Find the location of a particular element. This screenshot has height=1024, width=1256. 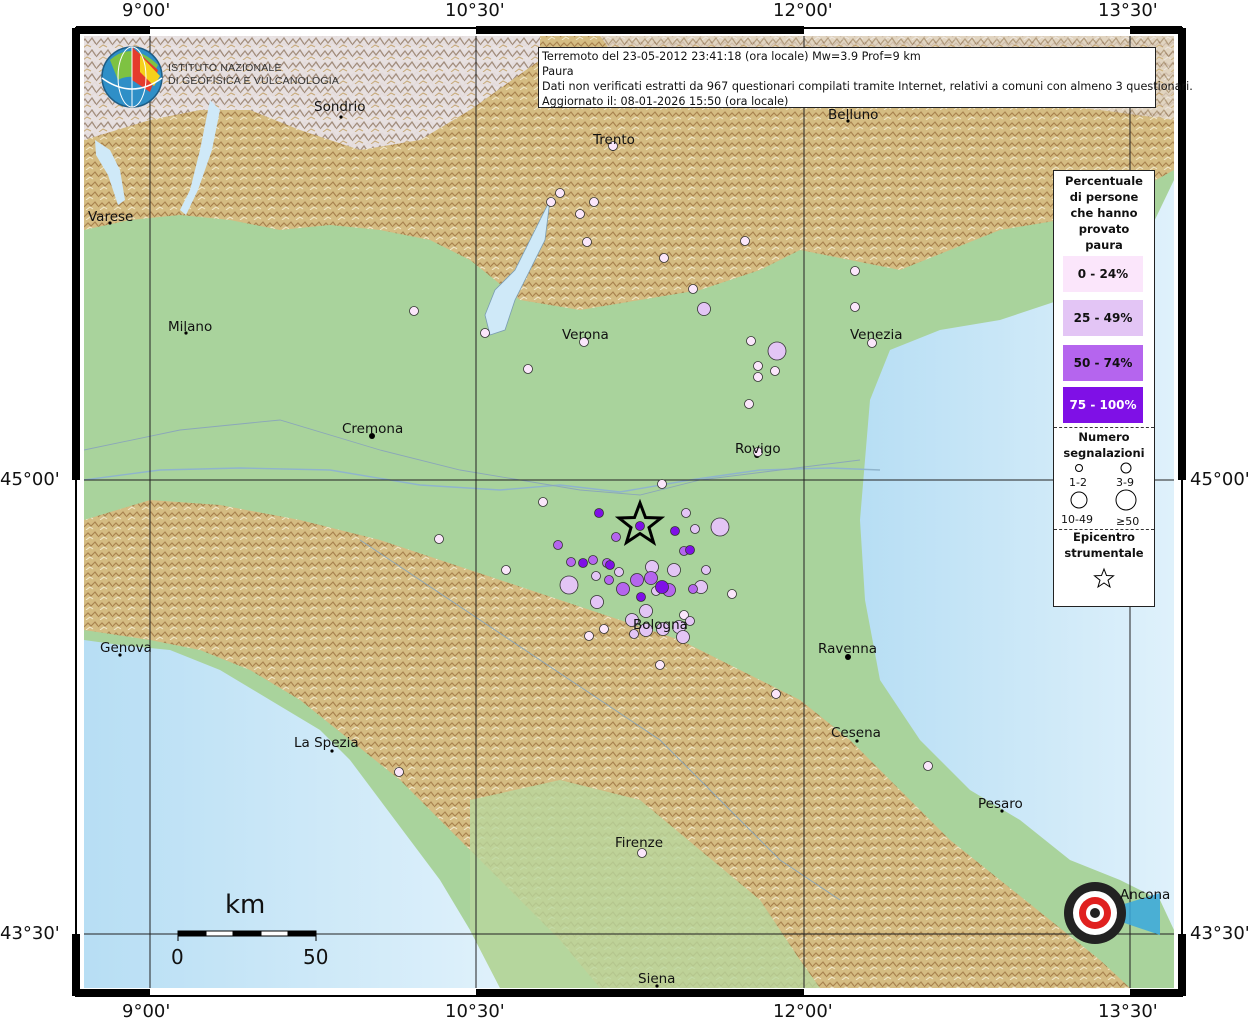

legend-epicenter-line: Epicentro is located at coordinates (1104, 537).